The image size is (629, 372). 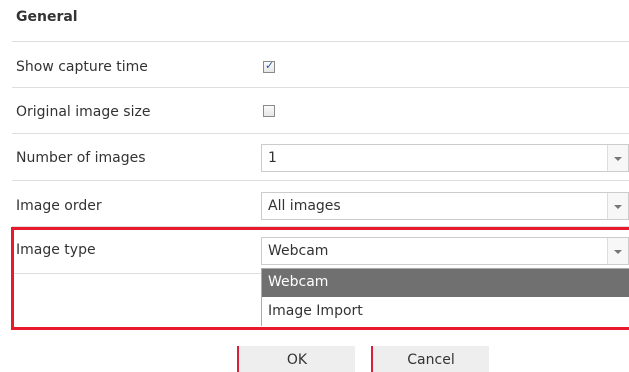 I want to click on ok-button: OK, so click(x=296, y=359).